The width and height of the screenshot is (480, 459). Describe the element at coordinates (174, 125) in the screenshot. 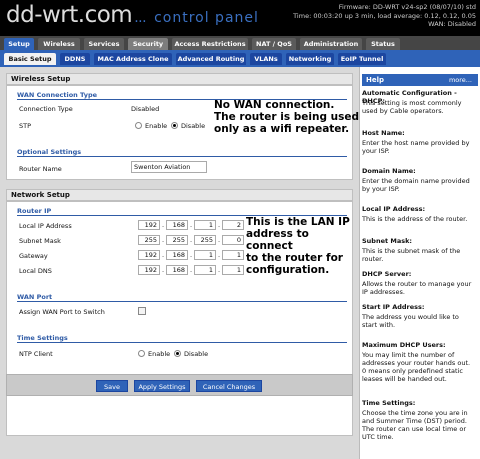

I see `stp-disable-radio` at that location.